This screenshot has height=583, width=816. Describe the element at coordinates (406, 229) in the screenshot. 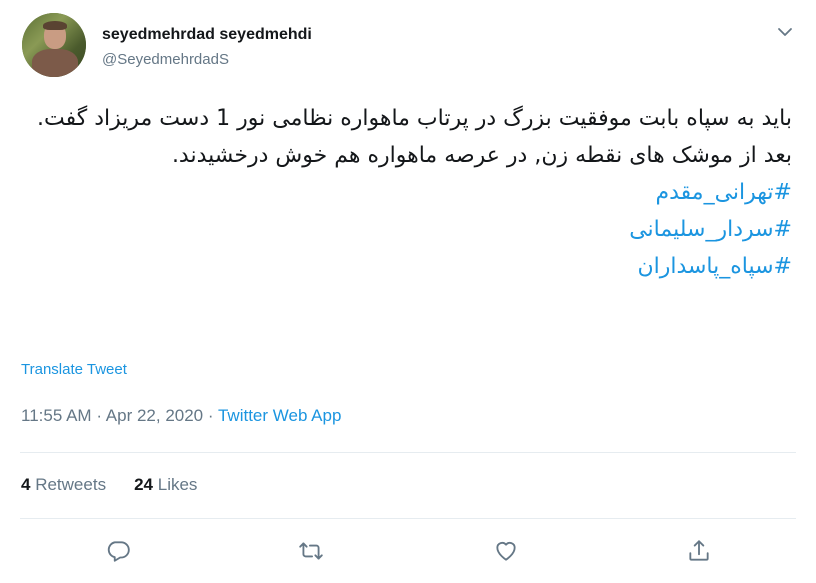

I see `hashtag-link: #سردار_سلیمانی` at that location.